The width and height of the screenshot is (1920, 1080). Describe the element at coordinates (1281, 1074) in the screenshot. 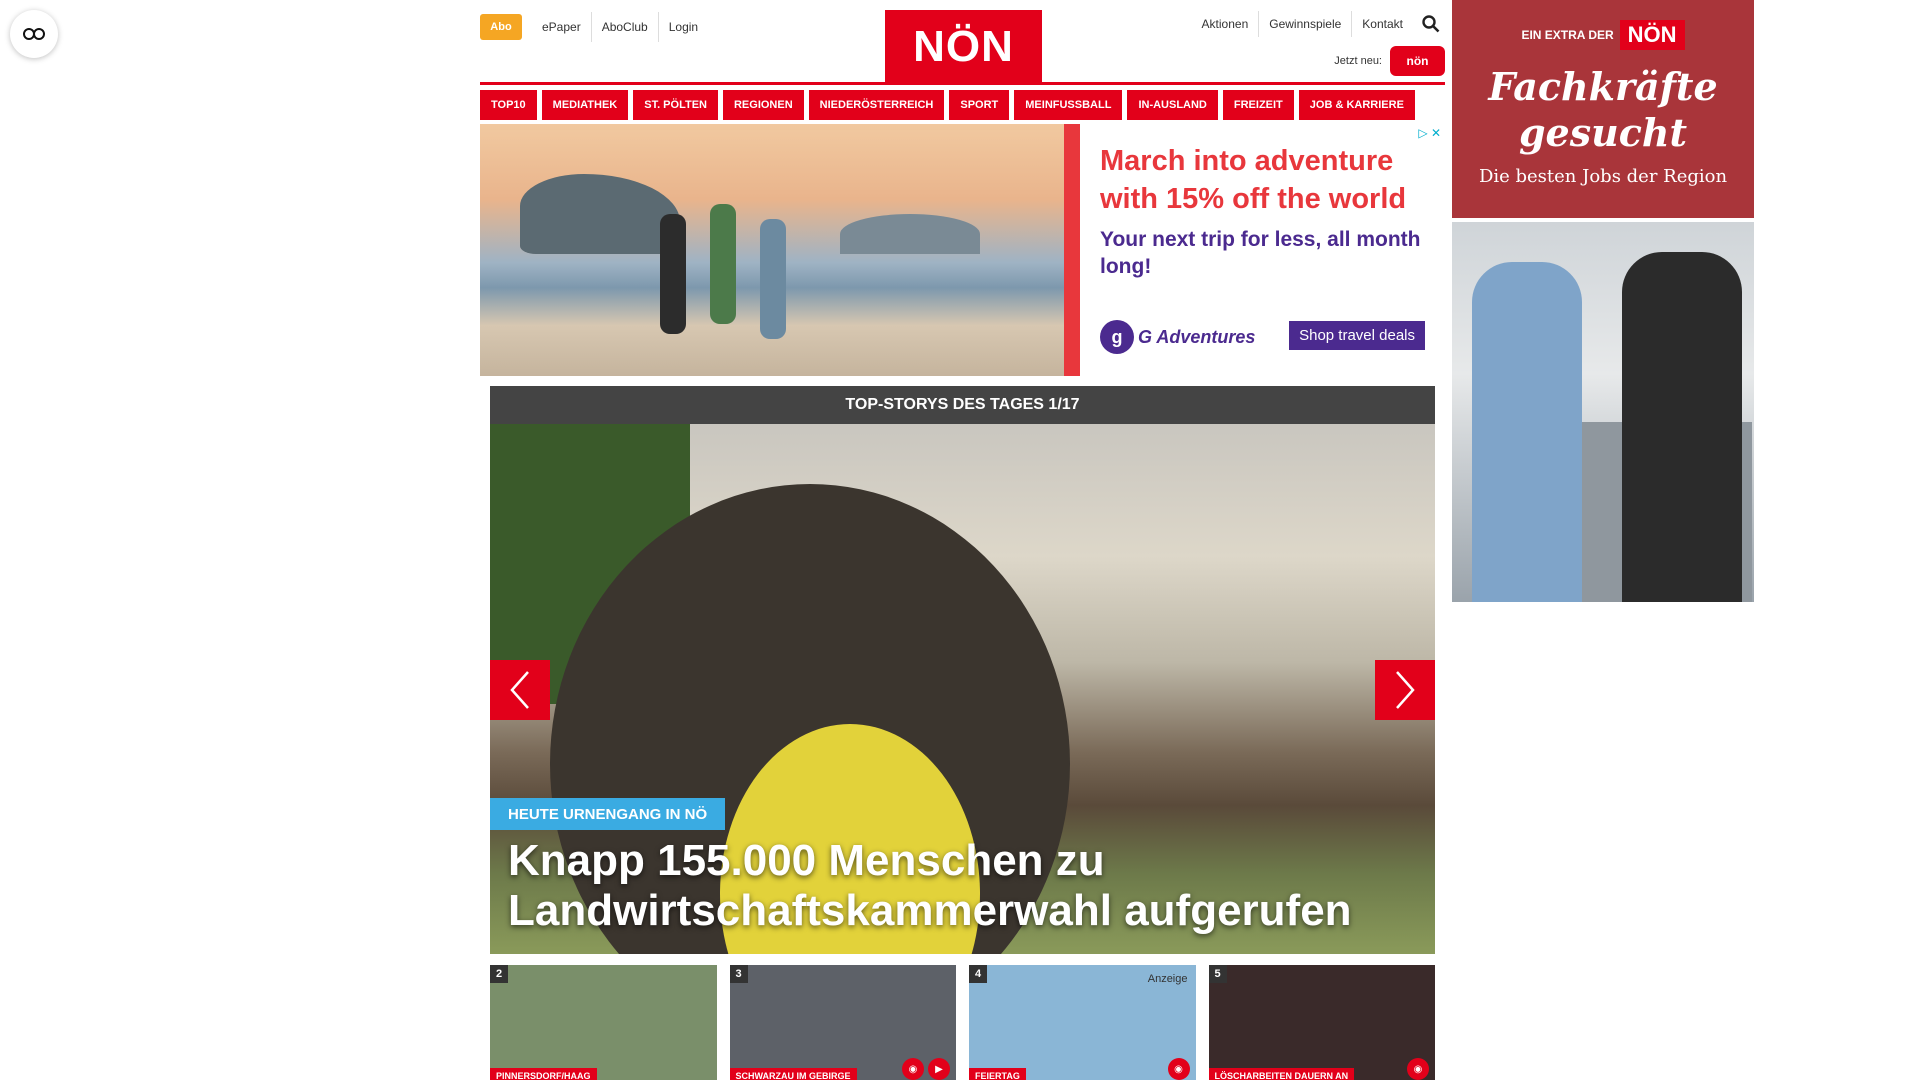

I see `thumb-label: LÖSCHARBEITEN DAUERN AN` at that location.